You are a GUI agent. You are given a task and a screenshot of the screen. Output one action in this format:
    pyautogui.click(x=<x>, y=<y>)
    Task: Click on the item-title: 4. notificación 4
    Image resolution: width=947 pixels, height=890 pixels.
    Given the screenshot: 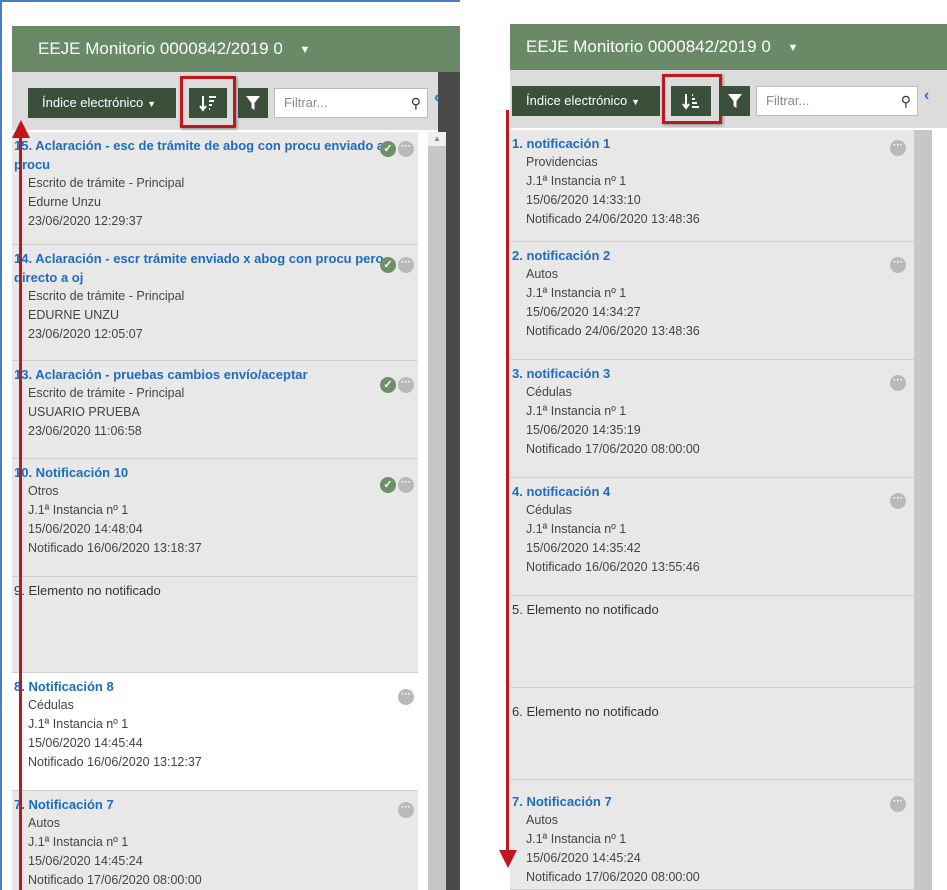 What is the action you would take?
    pyautogui.click(x=699, y=491)
    